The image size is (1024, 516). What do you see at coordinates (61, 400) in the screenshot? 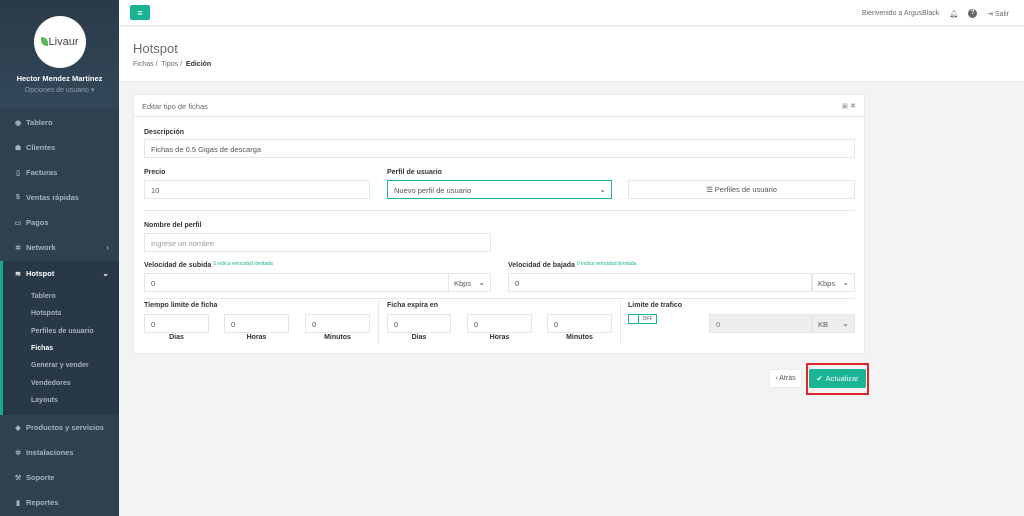
I see `submenu-item-layouts: Layouts` at bounding box center [61, 400].